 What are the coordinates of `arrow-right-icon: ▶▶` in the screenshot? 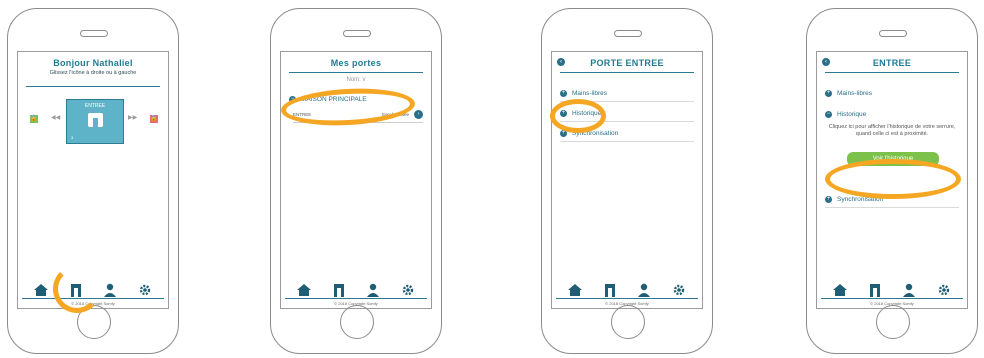 It's located at (133, 118).